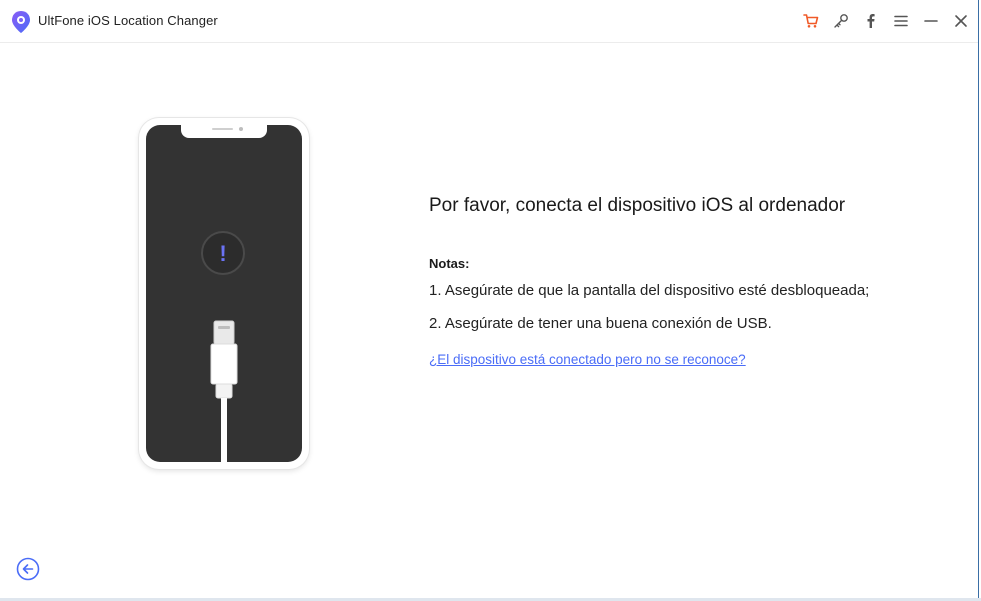 The height and width of the screenshot is (601, 981). I want to click on menu-icon, so click(901, 21).